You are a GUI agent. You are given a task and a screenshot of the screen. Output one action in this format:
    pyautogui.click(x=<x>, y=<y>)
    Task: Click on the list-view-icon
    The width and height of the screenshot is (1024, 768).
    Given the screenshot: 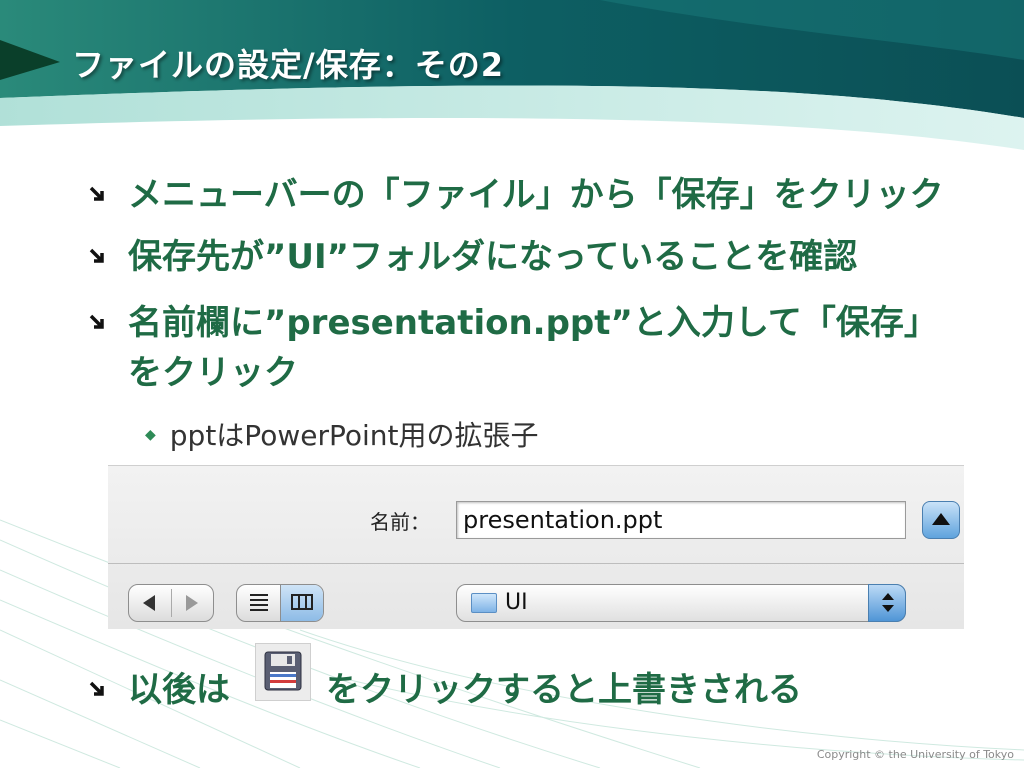 What is the action you would take?
    pyautogui.click(x=259, y=603)
    